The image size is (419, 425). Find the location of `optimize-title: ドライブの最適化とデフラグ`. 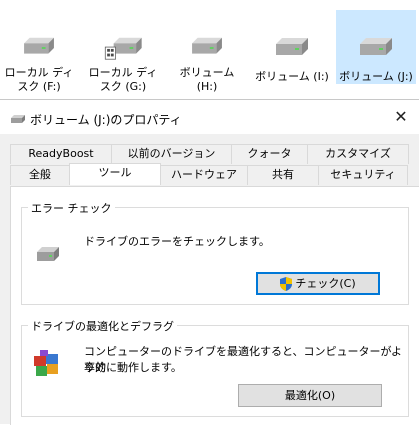

optimize-title: ドライブの最適化とデフラグ is located at coordinates (102, 326).